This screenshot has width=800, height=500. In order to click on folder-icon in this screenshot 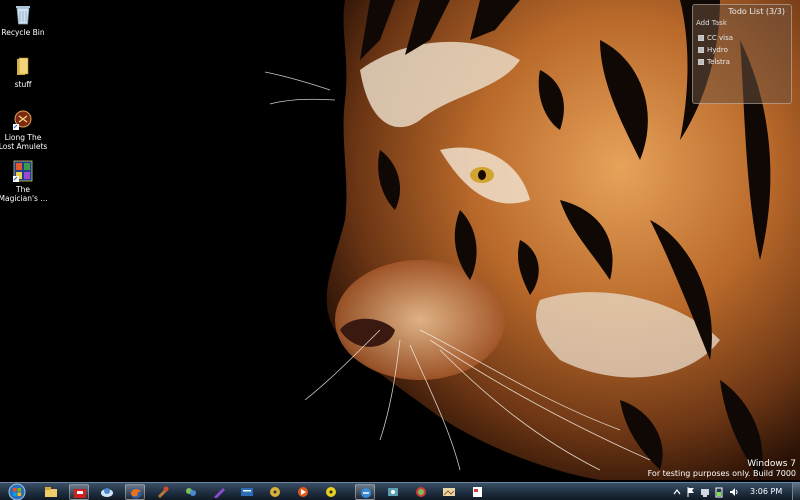, I will do `click(23, 66)`.